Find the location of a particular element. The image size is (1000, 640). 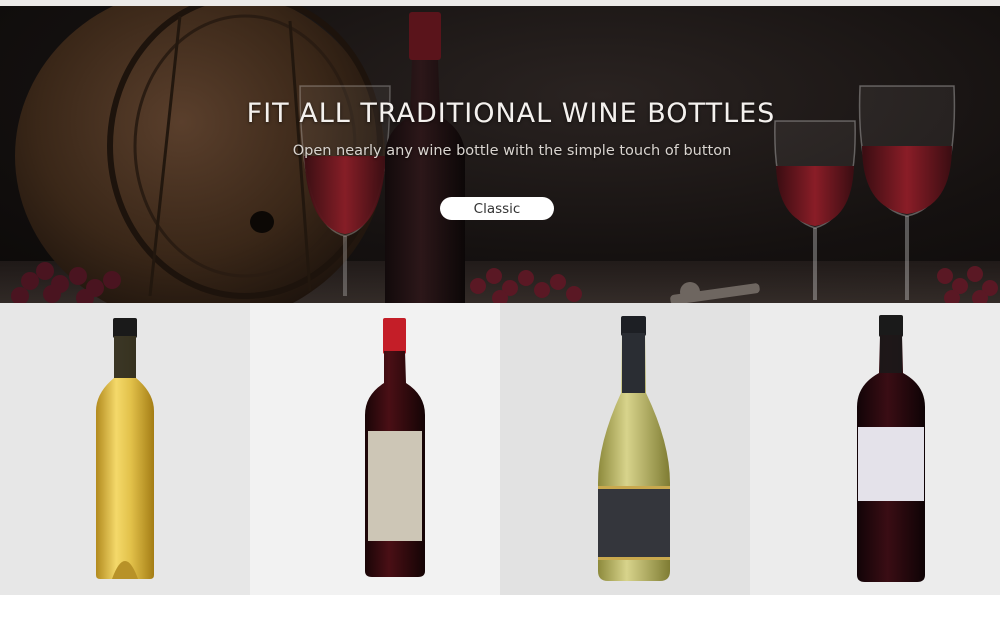

gold-bottle-image is located at coordinates (125, 448).